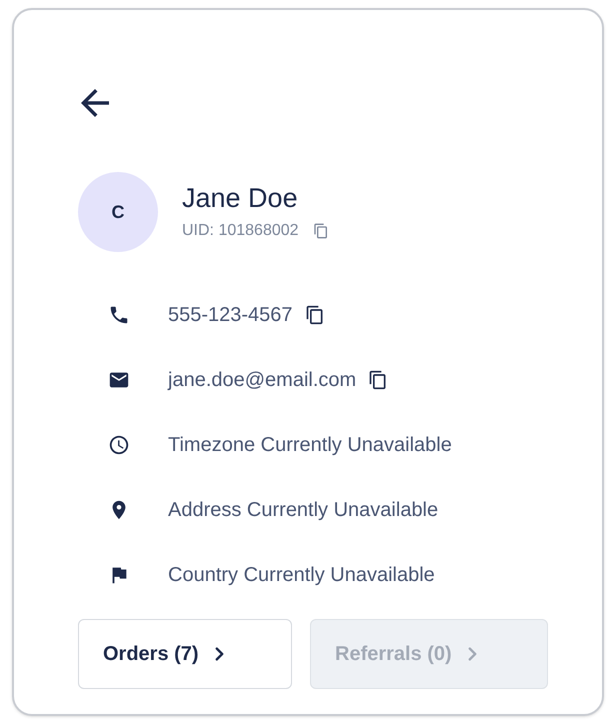 The width and height of the screenshot is (614, 728). Describe the element at coordinates (240, 198) in the screenshot. I see `customer-name: Jane Doe` at that location.